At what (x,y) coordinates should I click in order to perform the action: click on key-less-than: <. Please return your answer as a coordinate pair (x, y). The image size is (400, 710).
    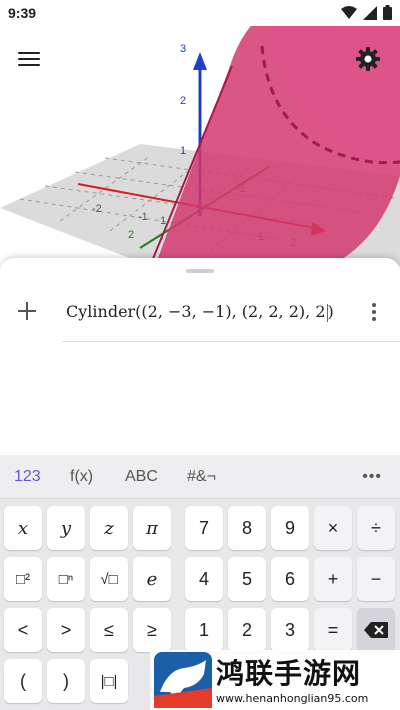
    Looking at the image, I should click on (23, 630).